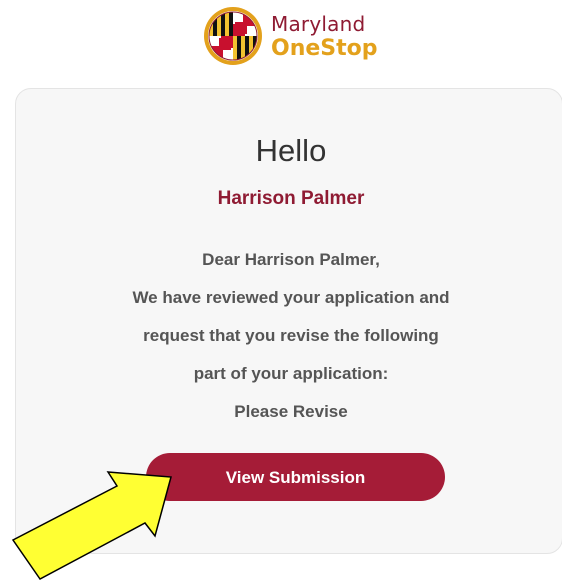  What do you see at coordinates (291, 150) in the screenshot?
I see `greeting-heading: Hello` at bounding box center [291, 150].